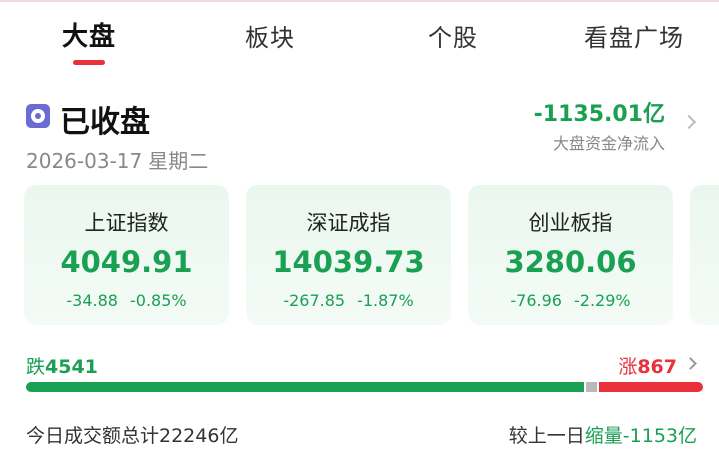 The width and height of the screenshot is (719, 475). Describe the element at coordinates (385, 300) in the screenshot. I see `index-change-pct: -1.87%` at that location.